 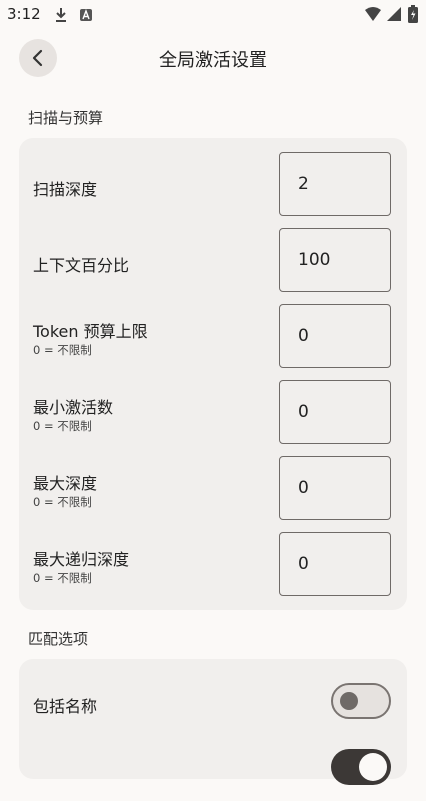 What do you see at coordinates (62, 350) in the screenshot?
I see `token-budget-hint: 0 = 不限制` at bounding box center [62, 350].